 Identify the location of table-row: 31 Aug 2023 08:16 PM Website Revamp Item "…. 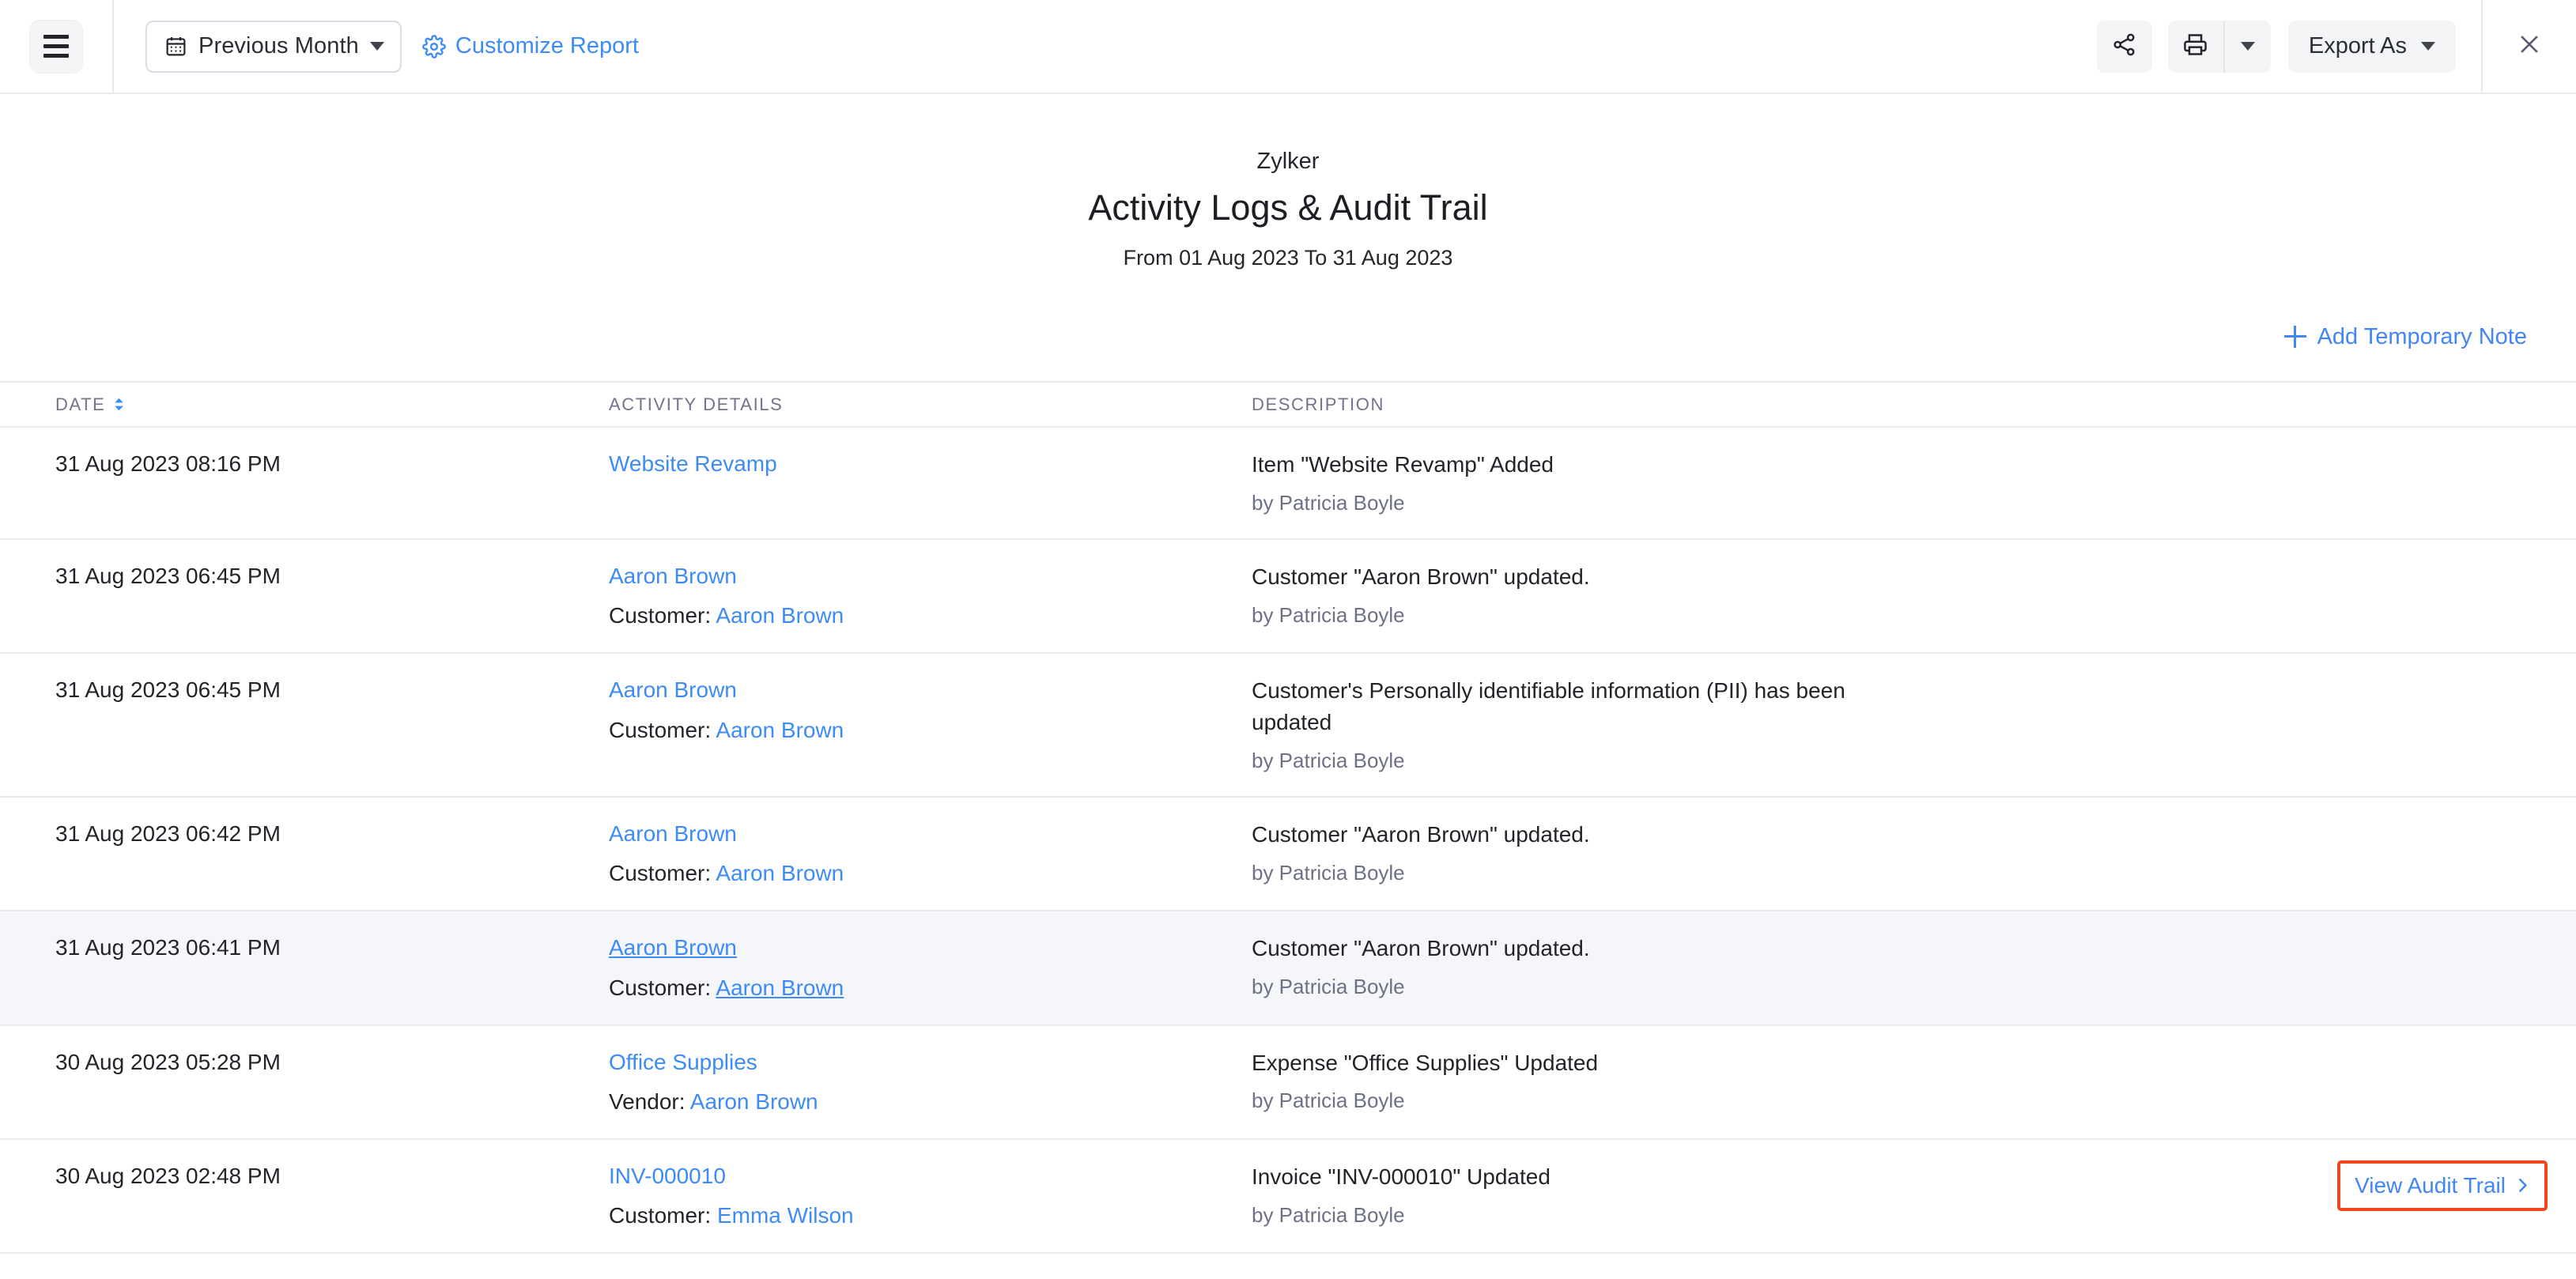
(1288, 484).